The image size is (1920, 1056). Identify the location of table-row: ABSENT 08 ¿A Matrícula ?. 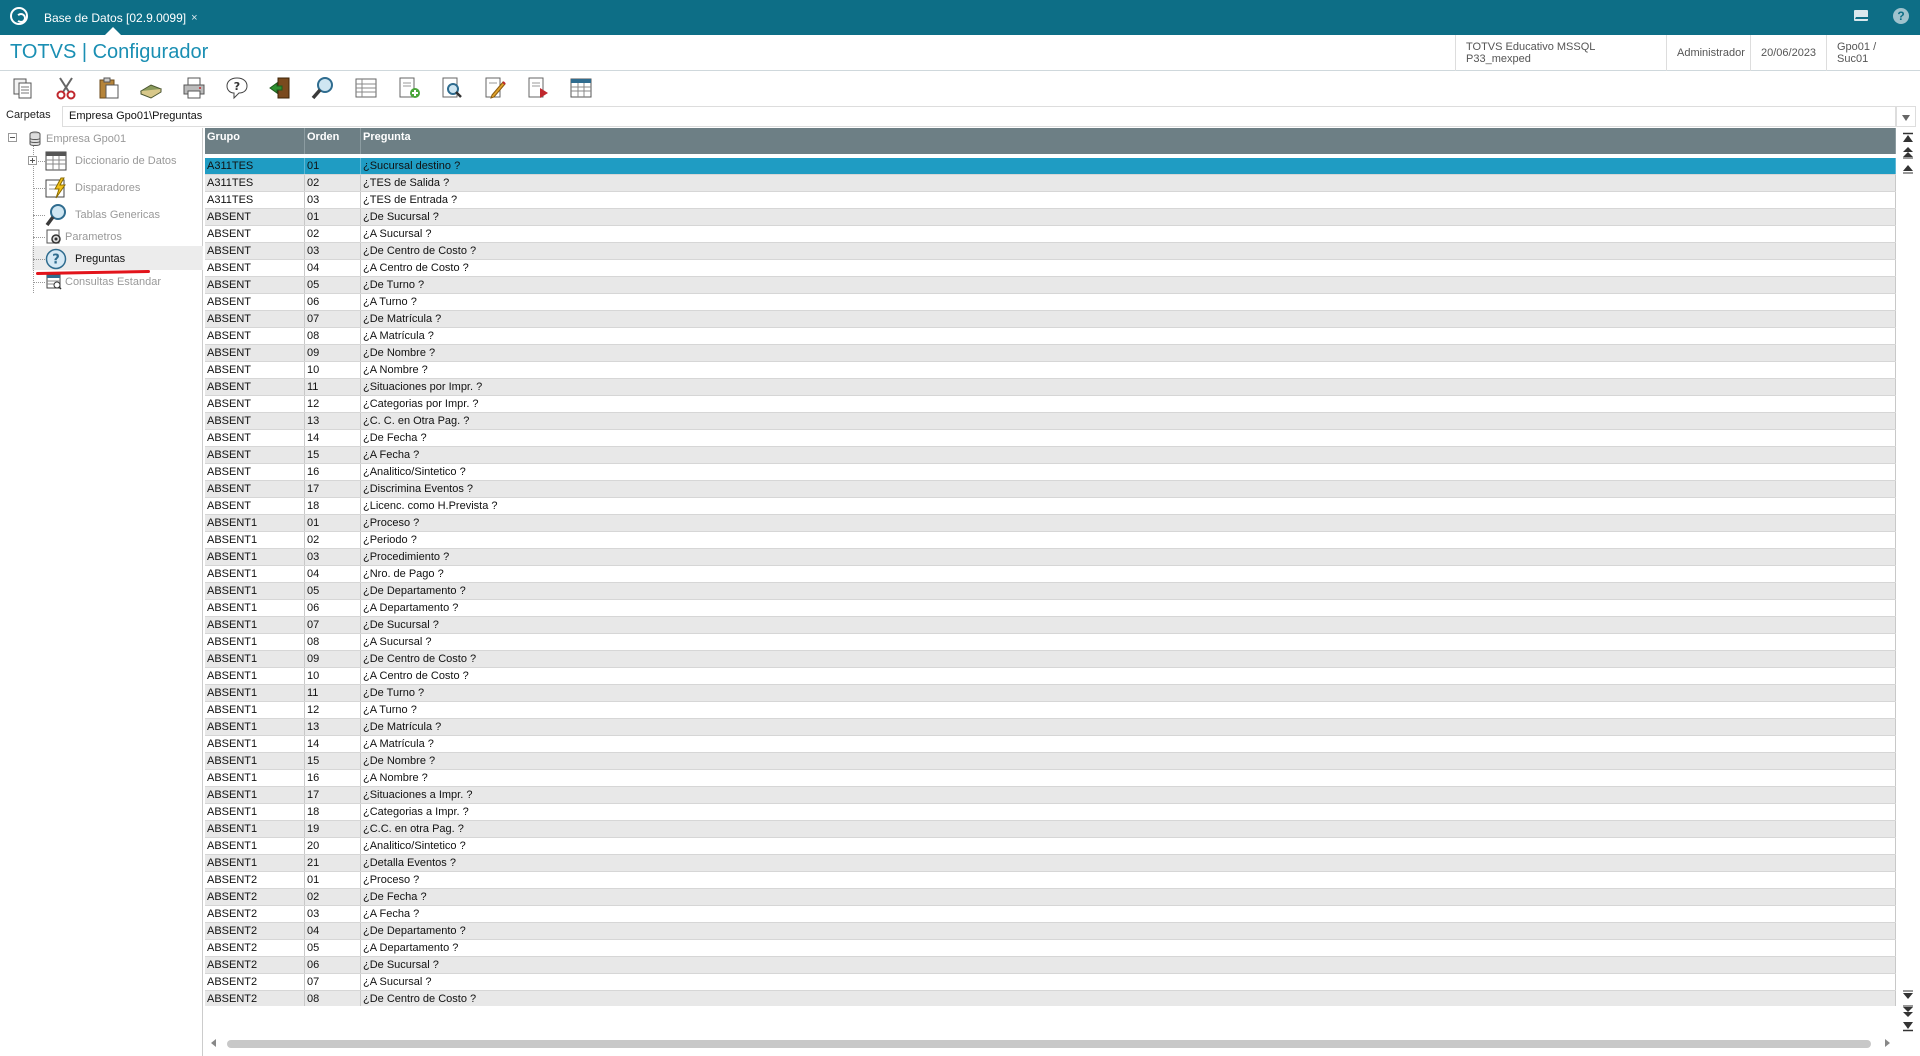
(1050, 336).